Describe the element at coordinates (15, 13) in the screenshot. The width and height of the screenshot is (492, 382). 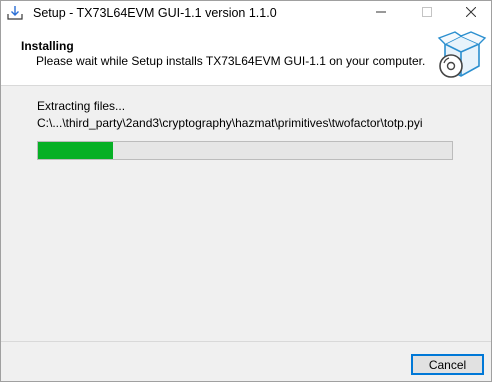
I see `installer-download-icon` at that location.